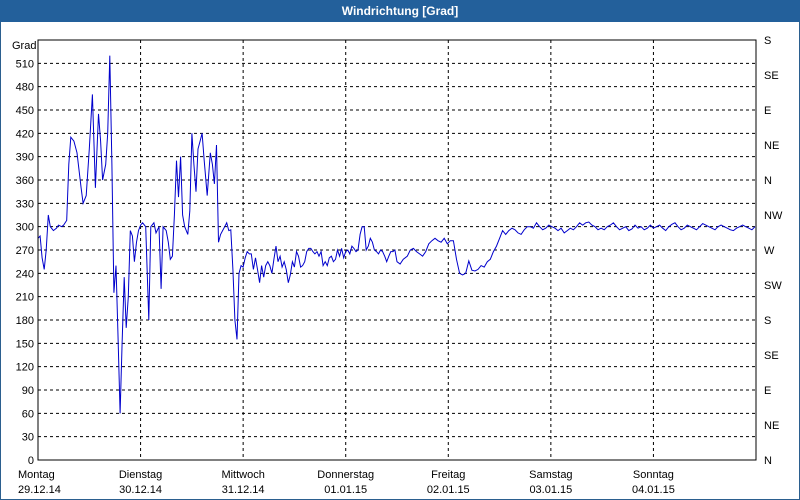 The image size is (800, 500). I want to click on x-tick-day-label: Donnerstag, so click(345, 475).